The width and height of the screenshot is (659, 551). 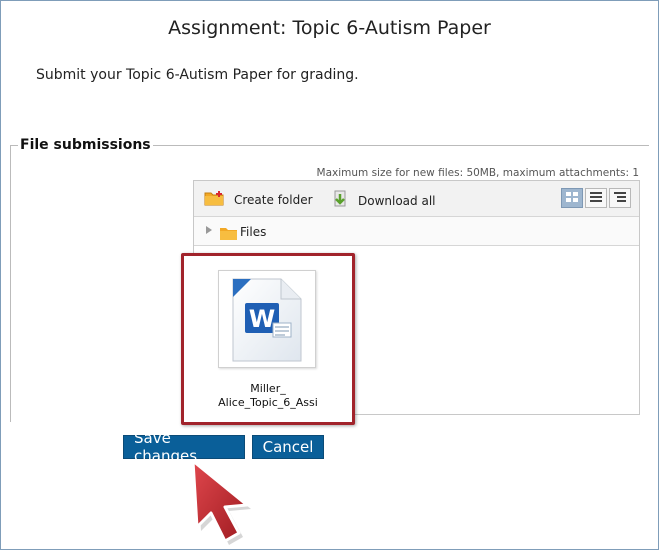 What do you see at coordinates (416, 231) in the screenshot?
I see `file-path-bar: Files` at bounding box center [416, 231].